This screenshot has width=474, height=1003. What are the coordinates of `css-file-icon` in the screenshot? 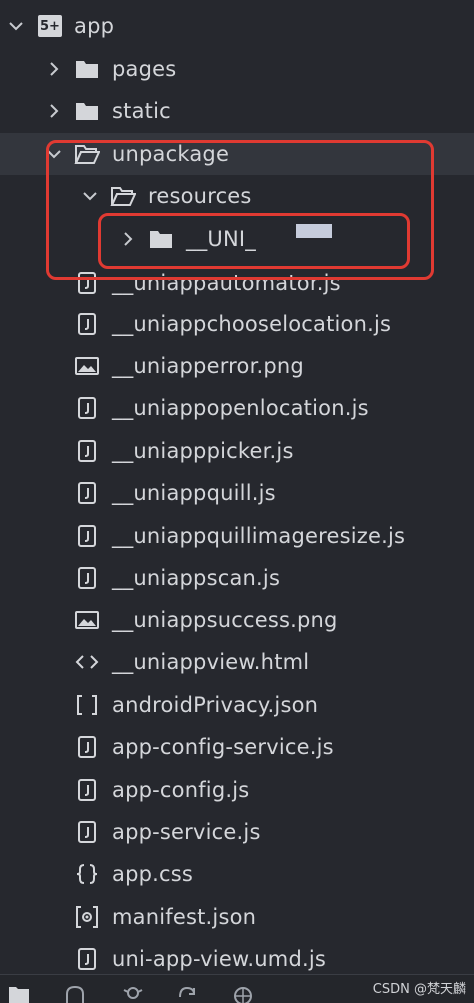 It's located at (87, 874).